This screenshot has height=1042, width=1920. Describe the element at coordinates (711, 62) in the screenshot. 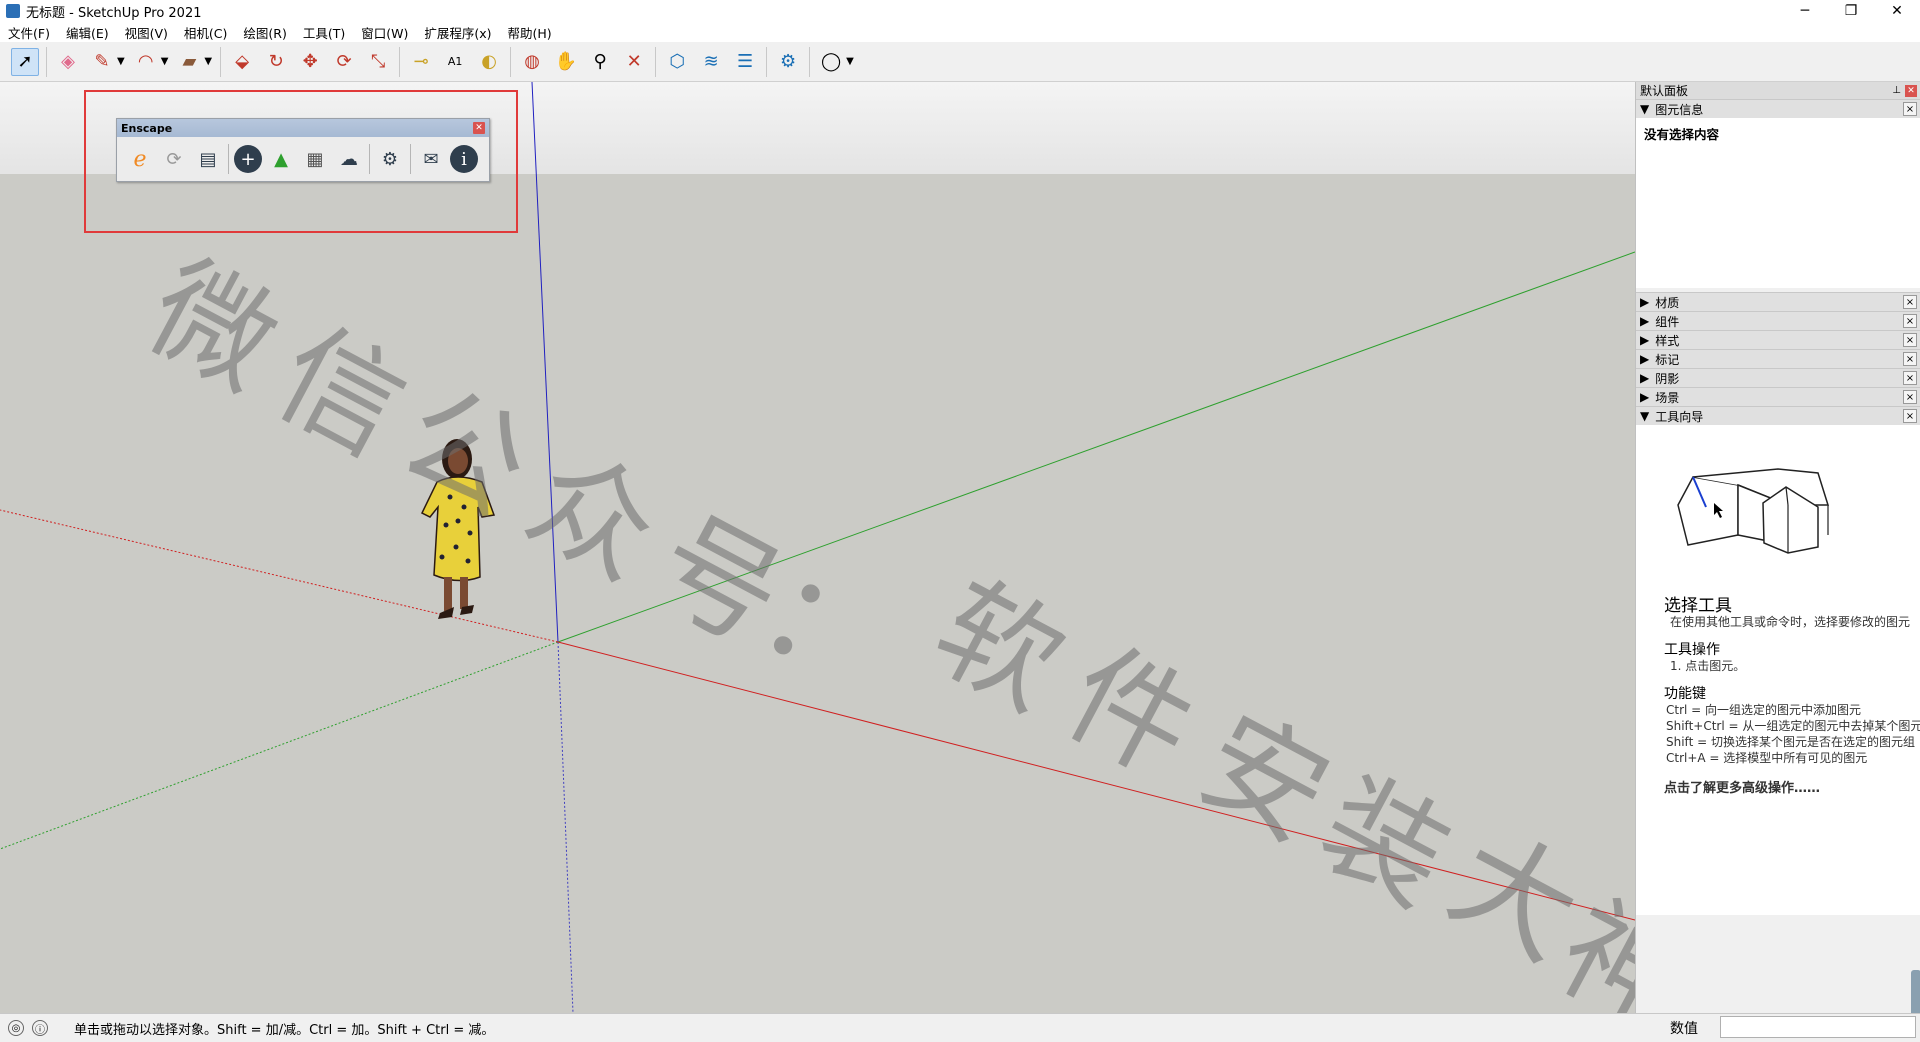

I see `extension-warehouse-icon: ≋` at that location.